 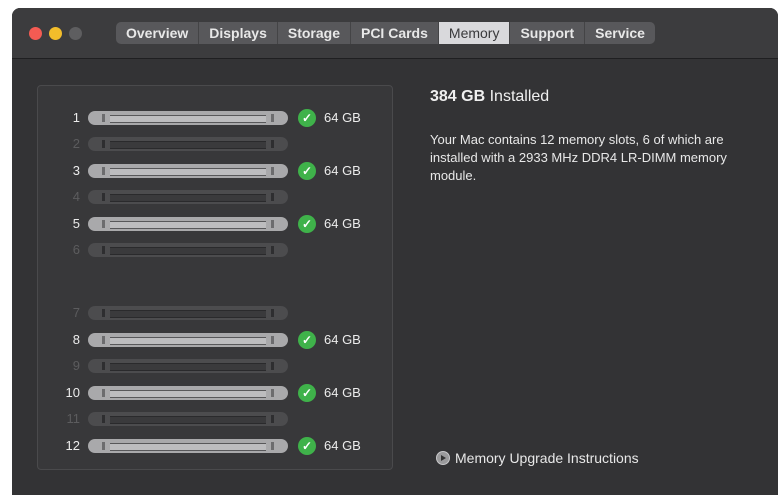 What do you see at coordinates (72, 392) in the screenshot?
I see `slot-number: 10` at bounding box center [72, 392].